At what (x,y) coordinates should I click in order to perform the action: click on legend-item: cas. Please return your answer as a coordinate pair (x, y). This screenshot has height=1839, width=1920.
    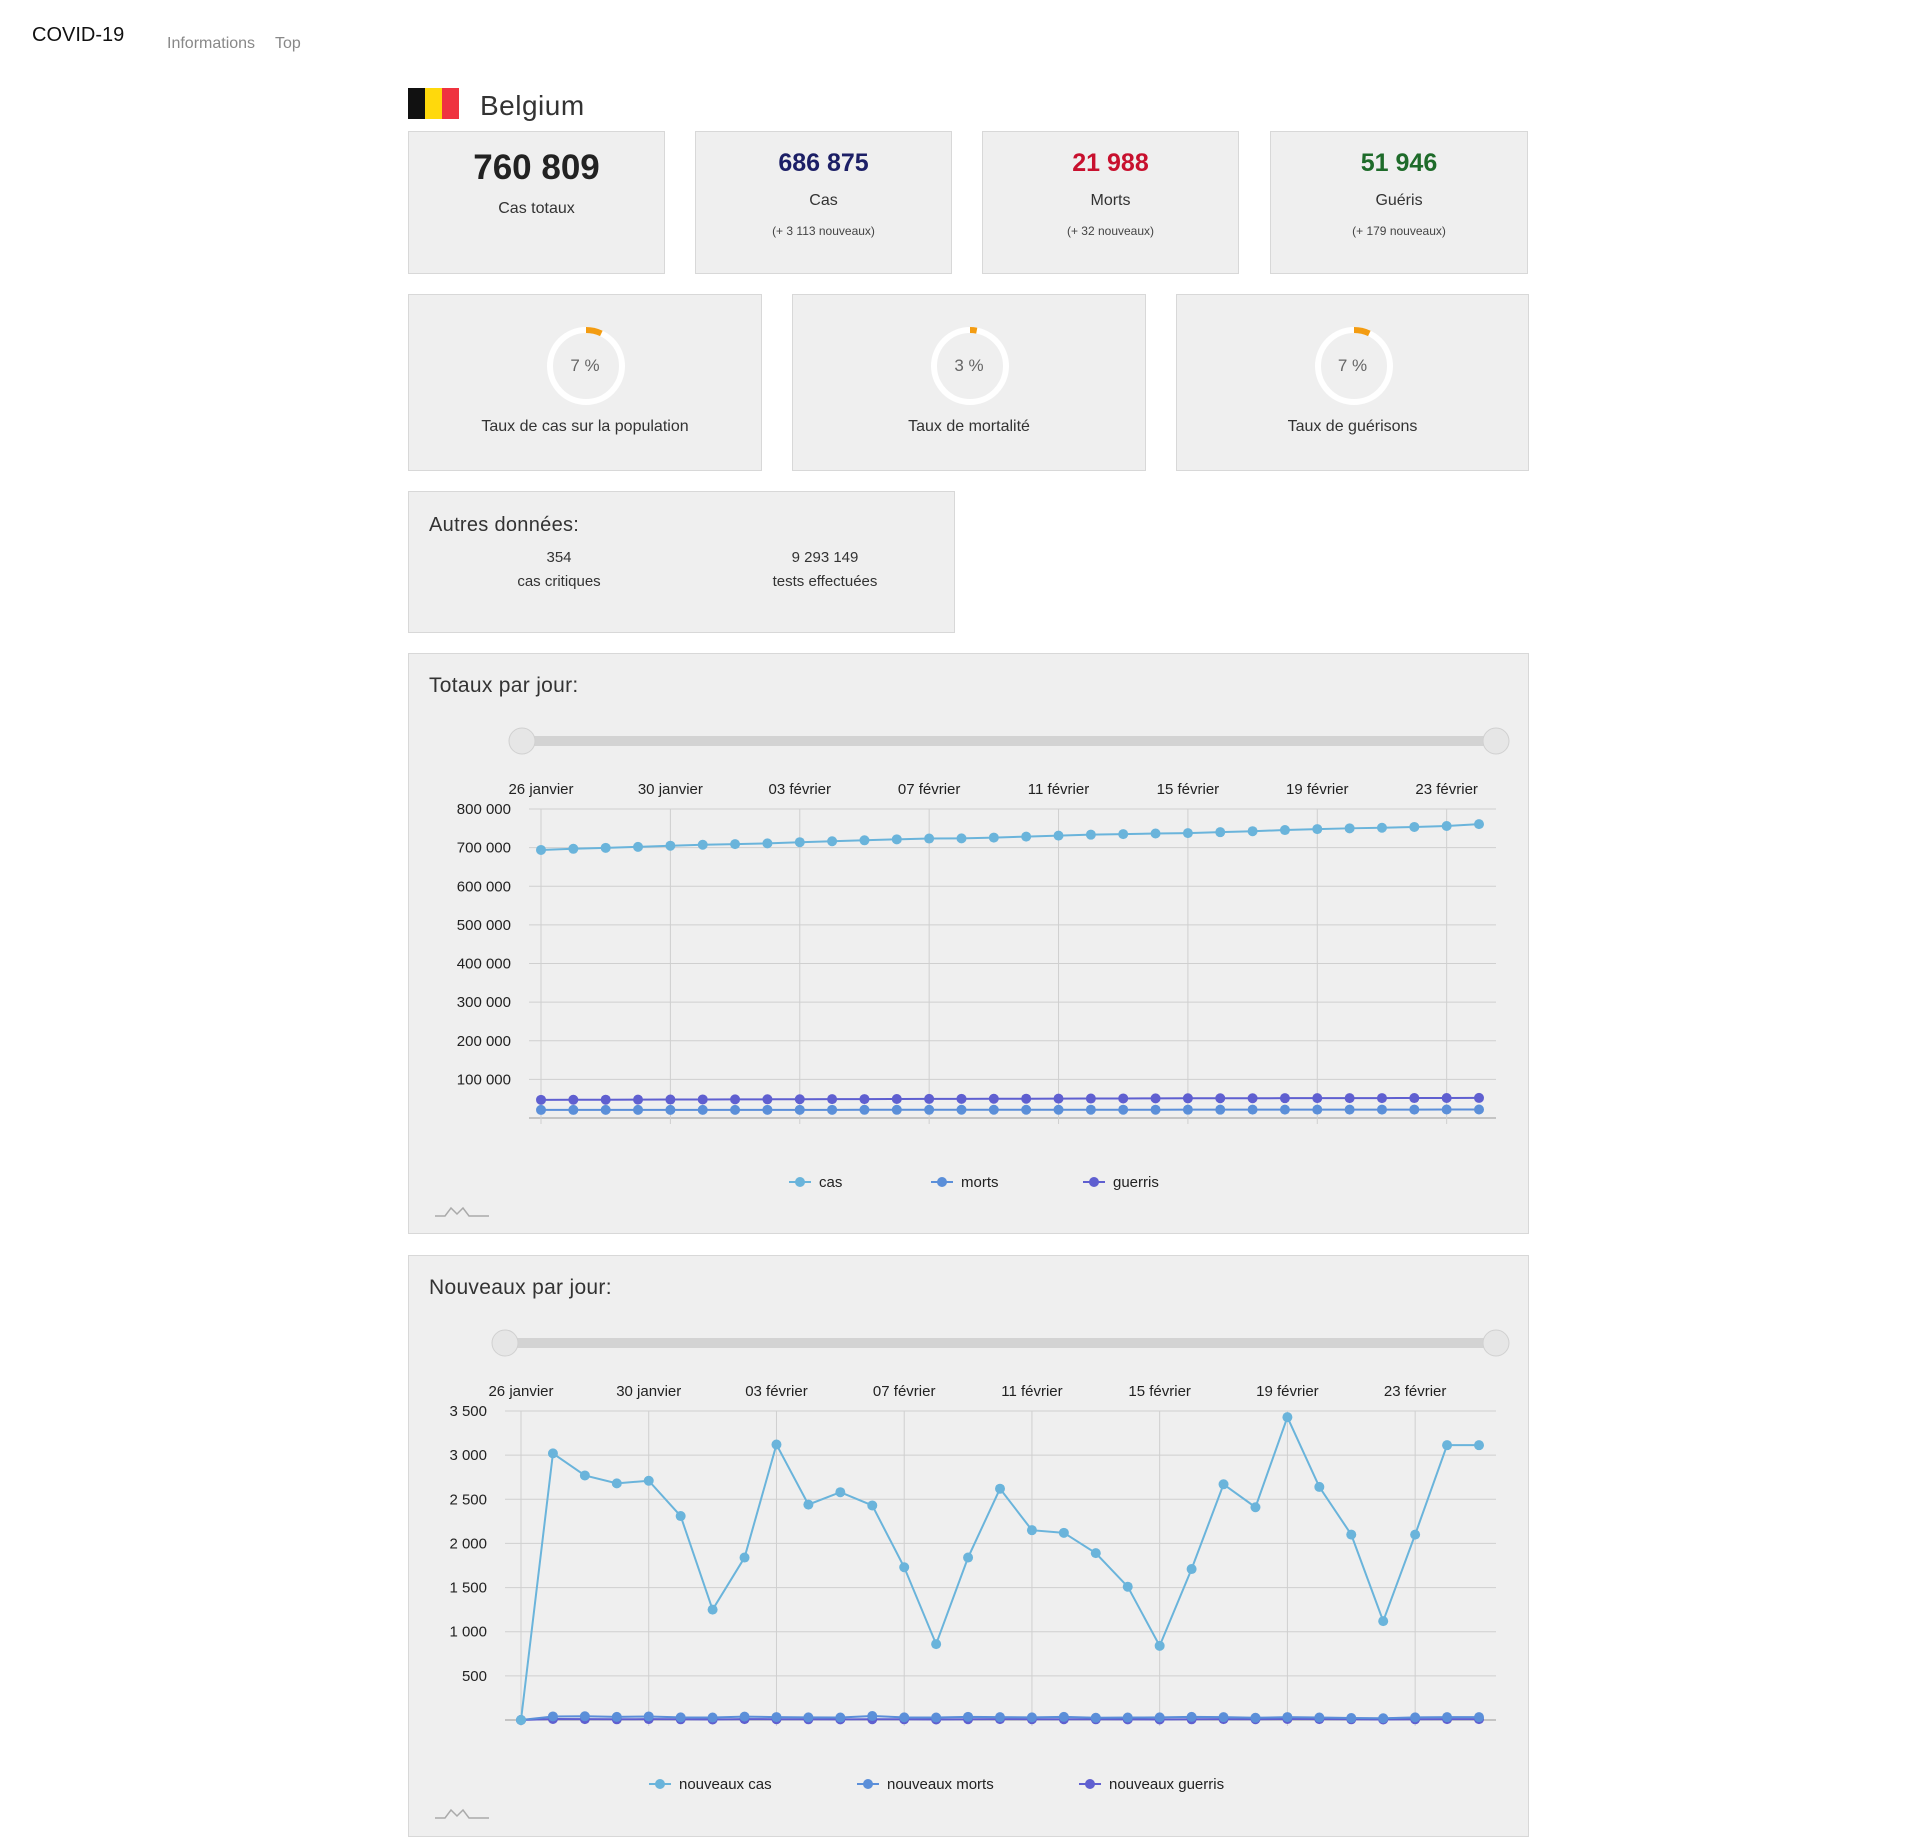
    Looking at the image, I should click on (815, 1182).